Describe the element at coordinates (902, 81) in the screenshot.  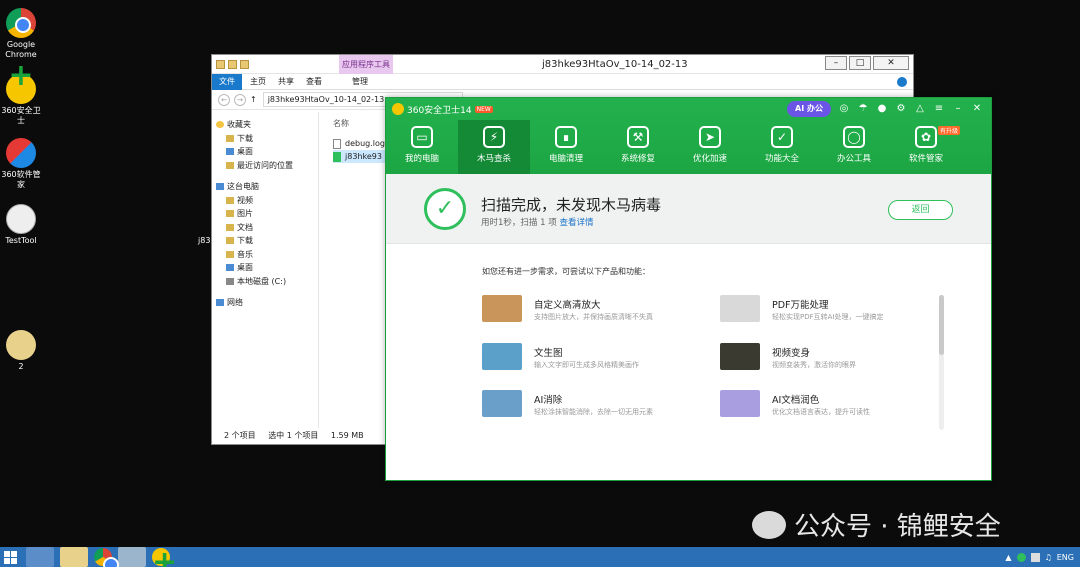
I see `help-icon` at that location.